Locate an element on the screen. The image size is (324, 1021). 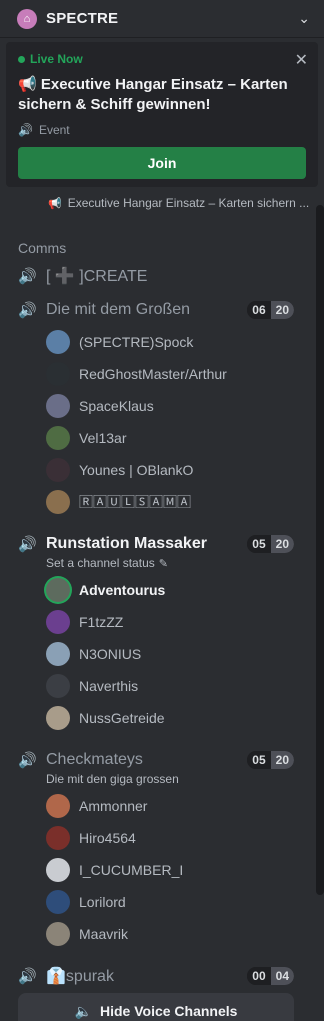
voice-user: (SPECTRE)Spock is located at coordinates (162, 342).